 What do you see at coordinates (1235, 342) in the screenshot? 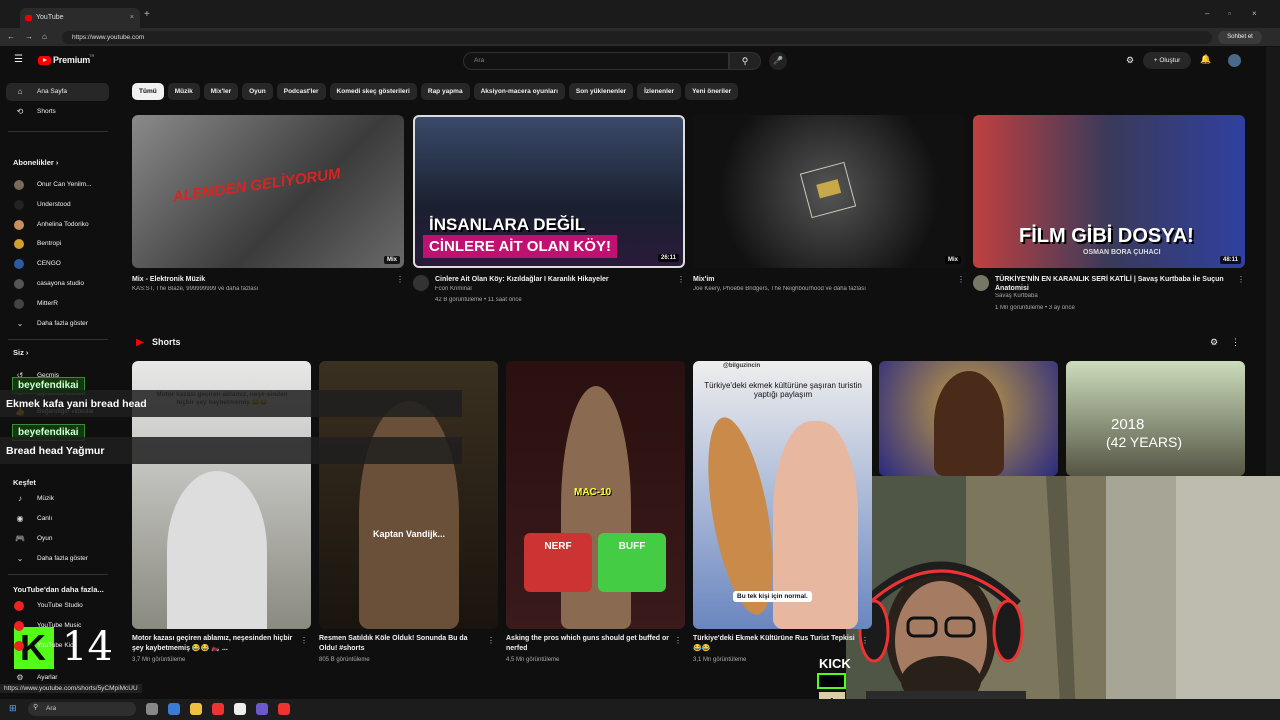
I see `shorts-more-icon: ⋮` at bounding box center [1235, 342].